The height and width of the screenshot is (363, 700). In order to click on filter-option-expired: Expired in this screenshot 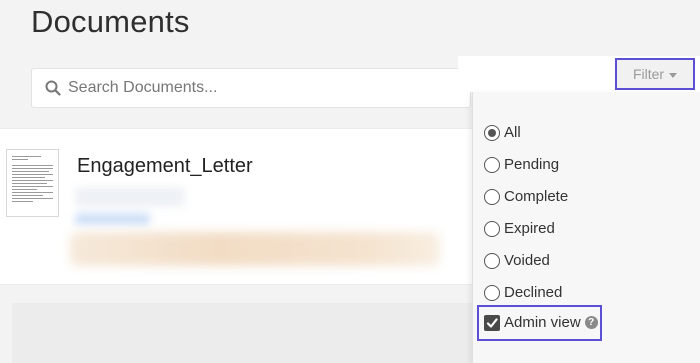, I will do `click(519, 228)`.